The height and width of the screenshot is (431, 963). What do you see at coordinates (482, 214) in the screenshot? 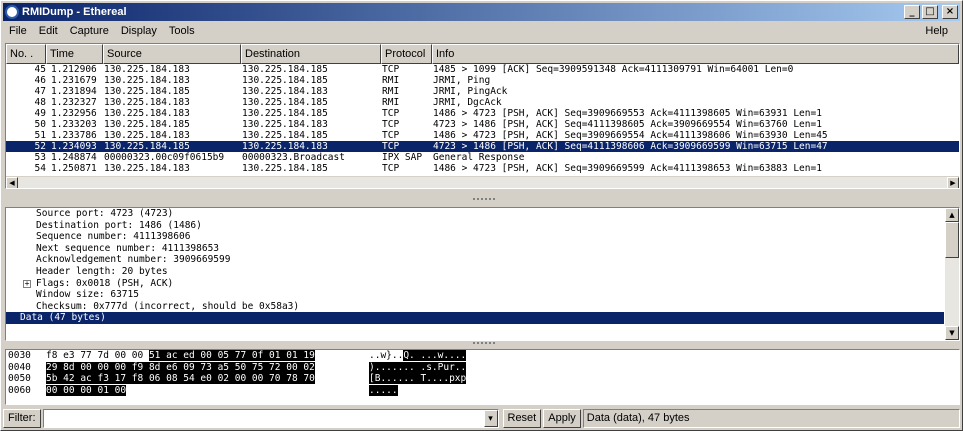
I see `detail-line: Source port: 4723 (4723)` at bounding box center [482, 214].